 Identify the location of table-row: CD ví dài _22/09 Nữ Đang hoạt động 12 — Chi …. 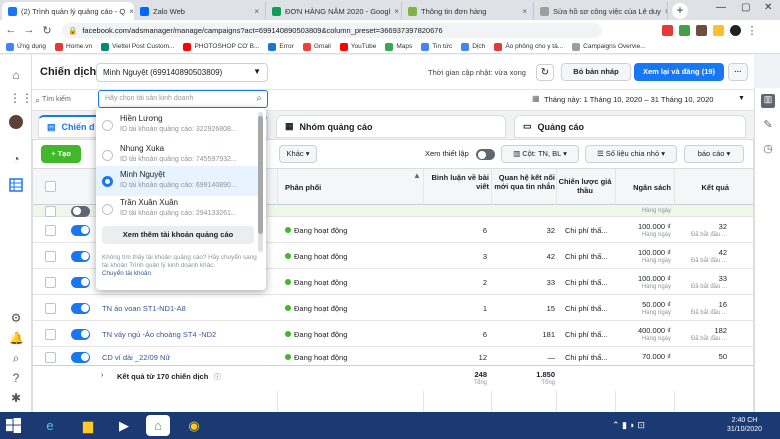
(393, 357).